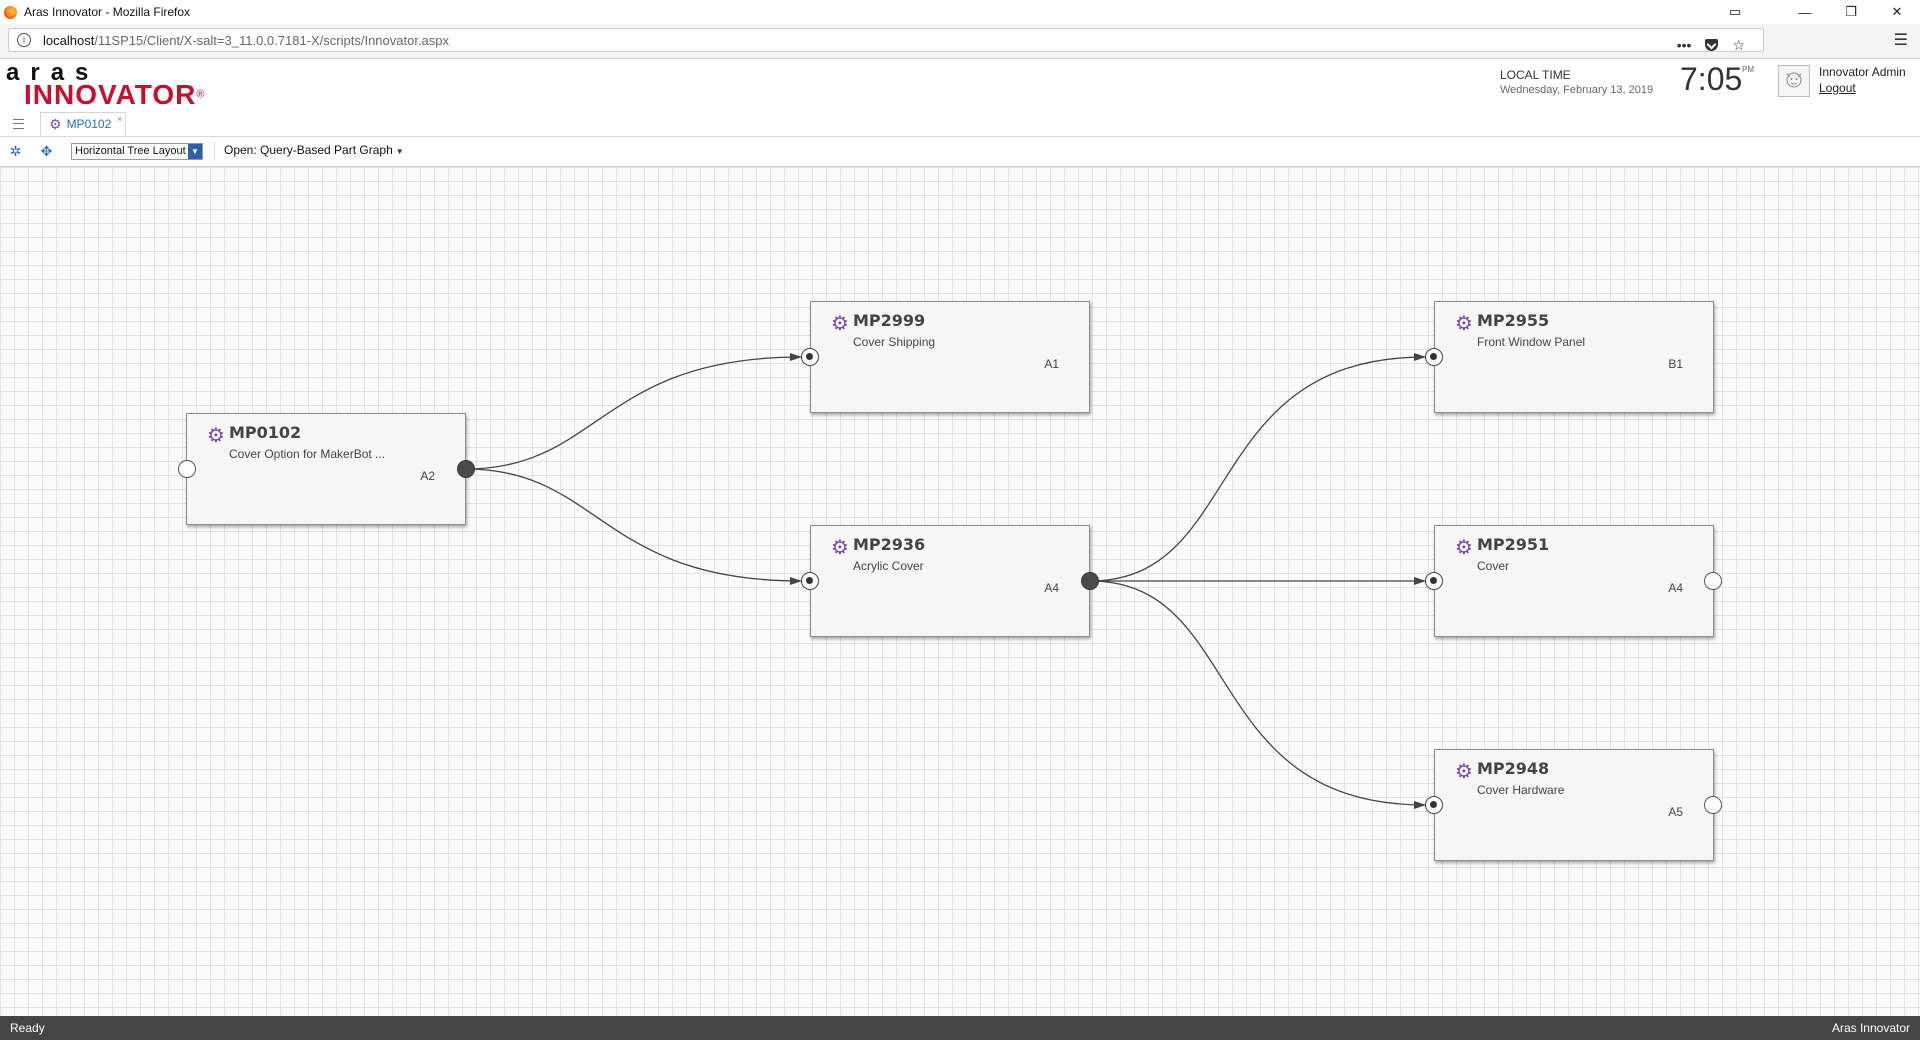  What do you see at coordinates (1711, 79) in the screenshot?
I see `clock-time: 7:05` at bounding box center [1711, 79].